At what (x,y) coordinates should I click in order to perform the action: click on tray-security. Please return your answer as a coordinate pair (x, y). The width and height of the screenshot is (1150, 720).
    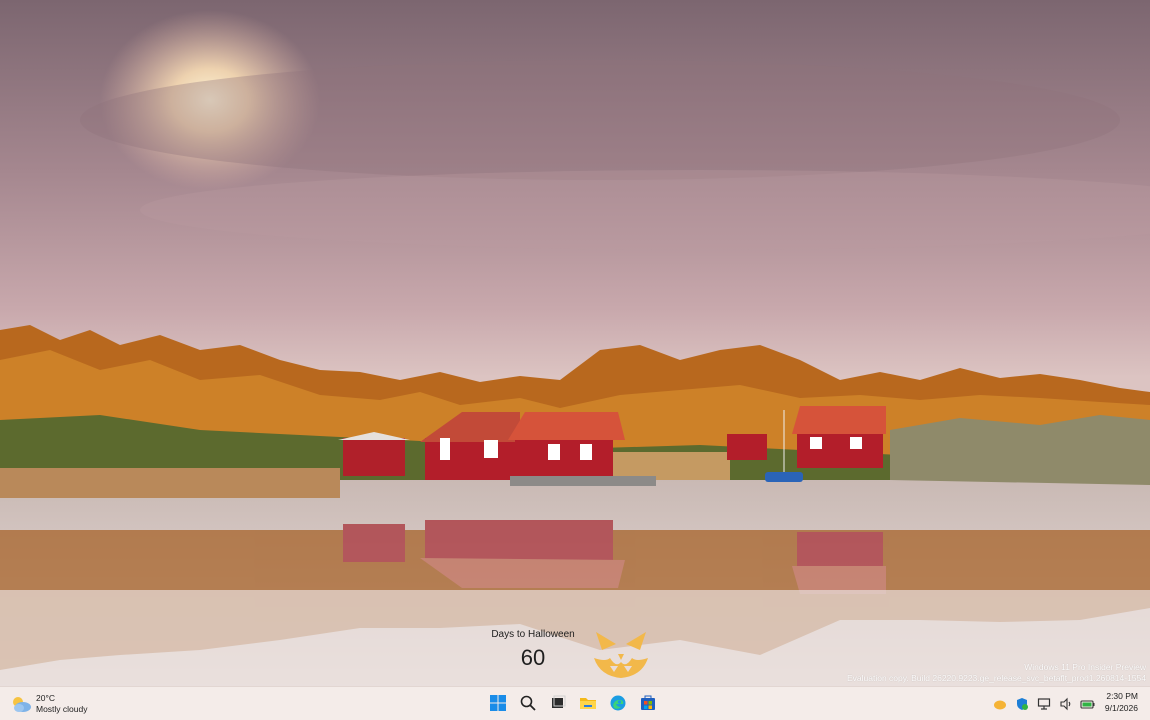
    Looking at the image, I should click on (1022, 704).